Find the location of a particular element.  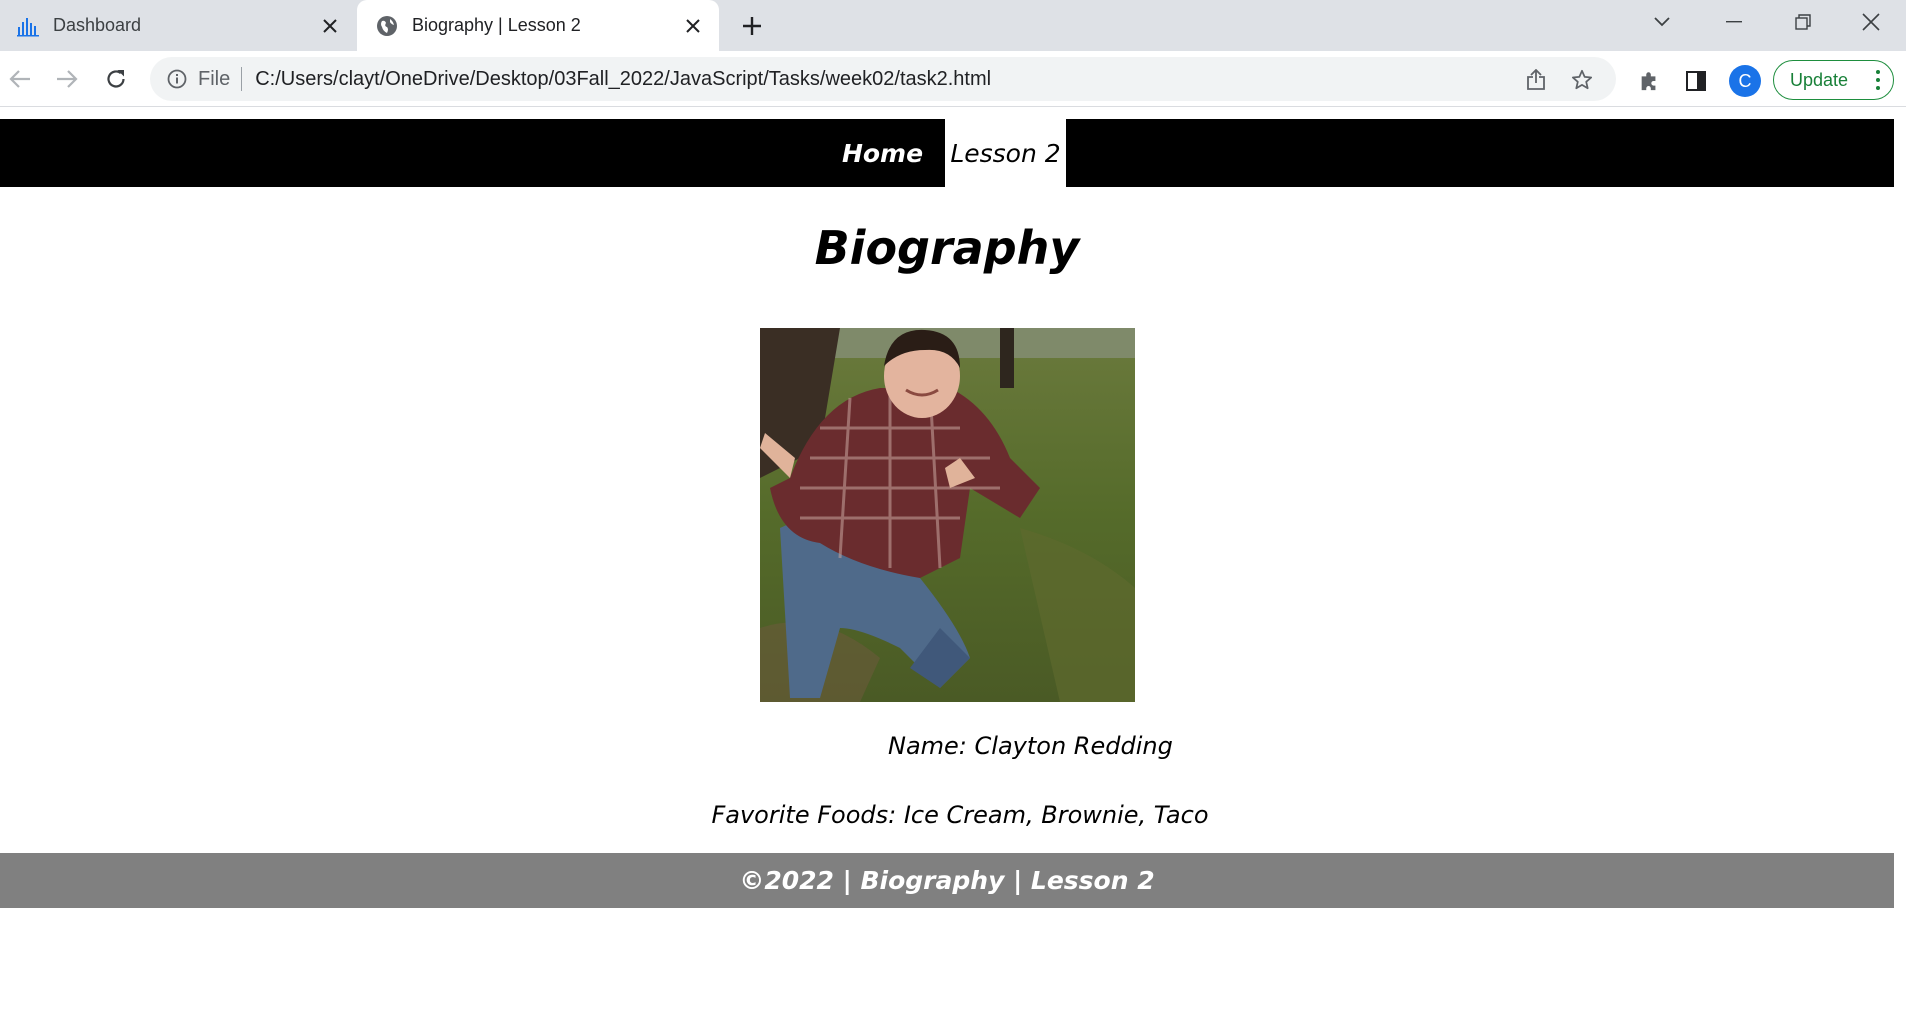

scheme-label: File is located at coordinates (214, 78).